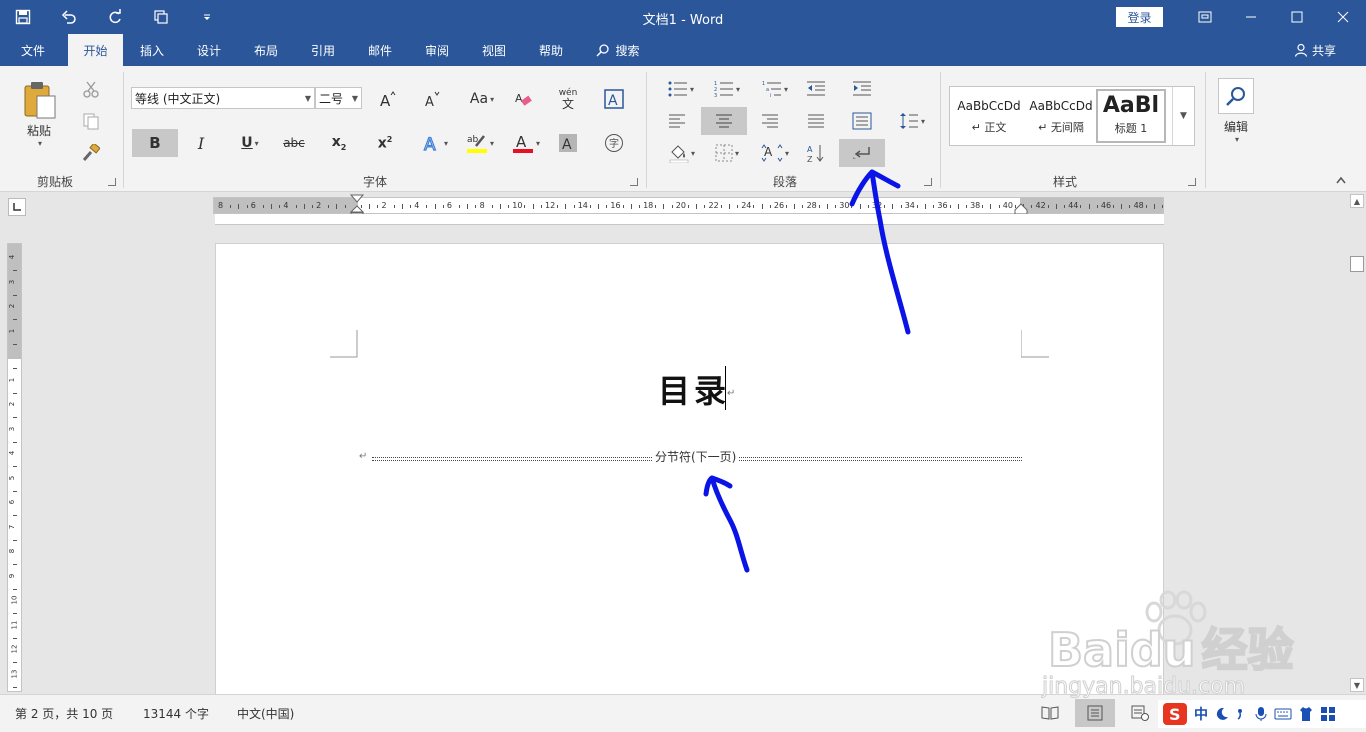 This screenshot has height=732, width=1366. What do you see at coordinates (14, 467) in the screenshot?
I see `vertical-ruler: 4 3 2 1 1 2 3 4 5 6 7 8 9 10 11 12 13` at bounding box center [14, 467].